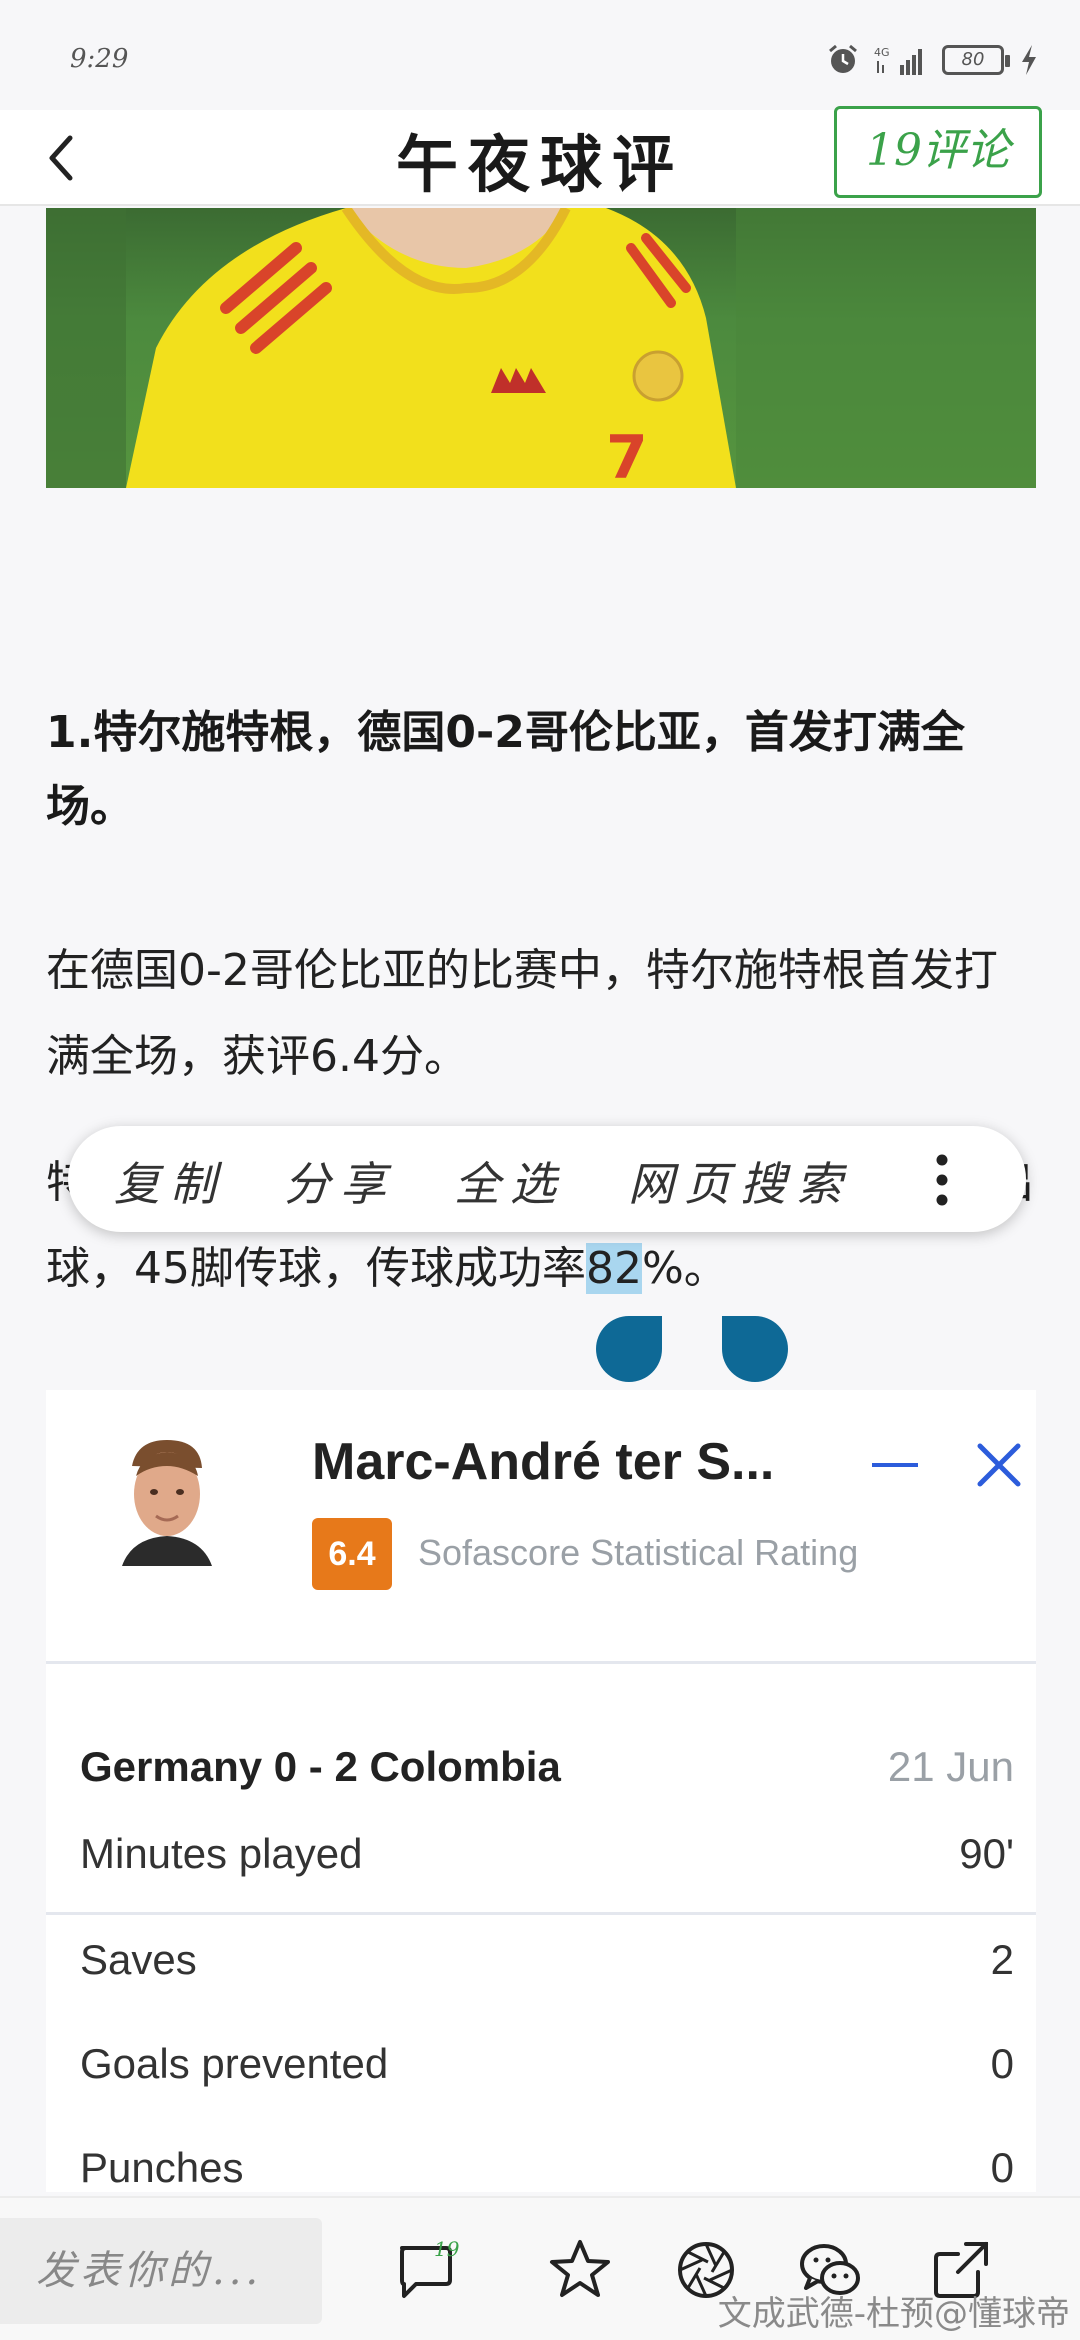  I want to click on stat-label: Minutes played, so click(221, 1853).